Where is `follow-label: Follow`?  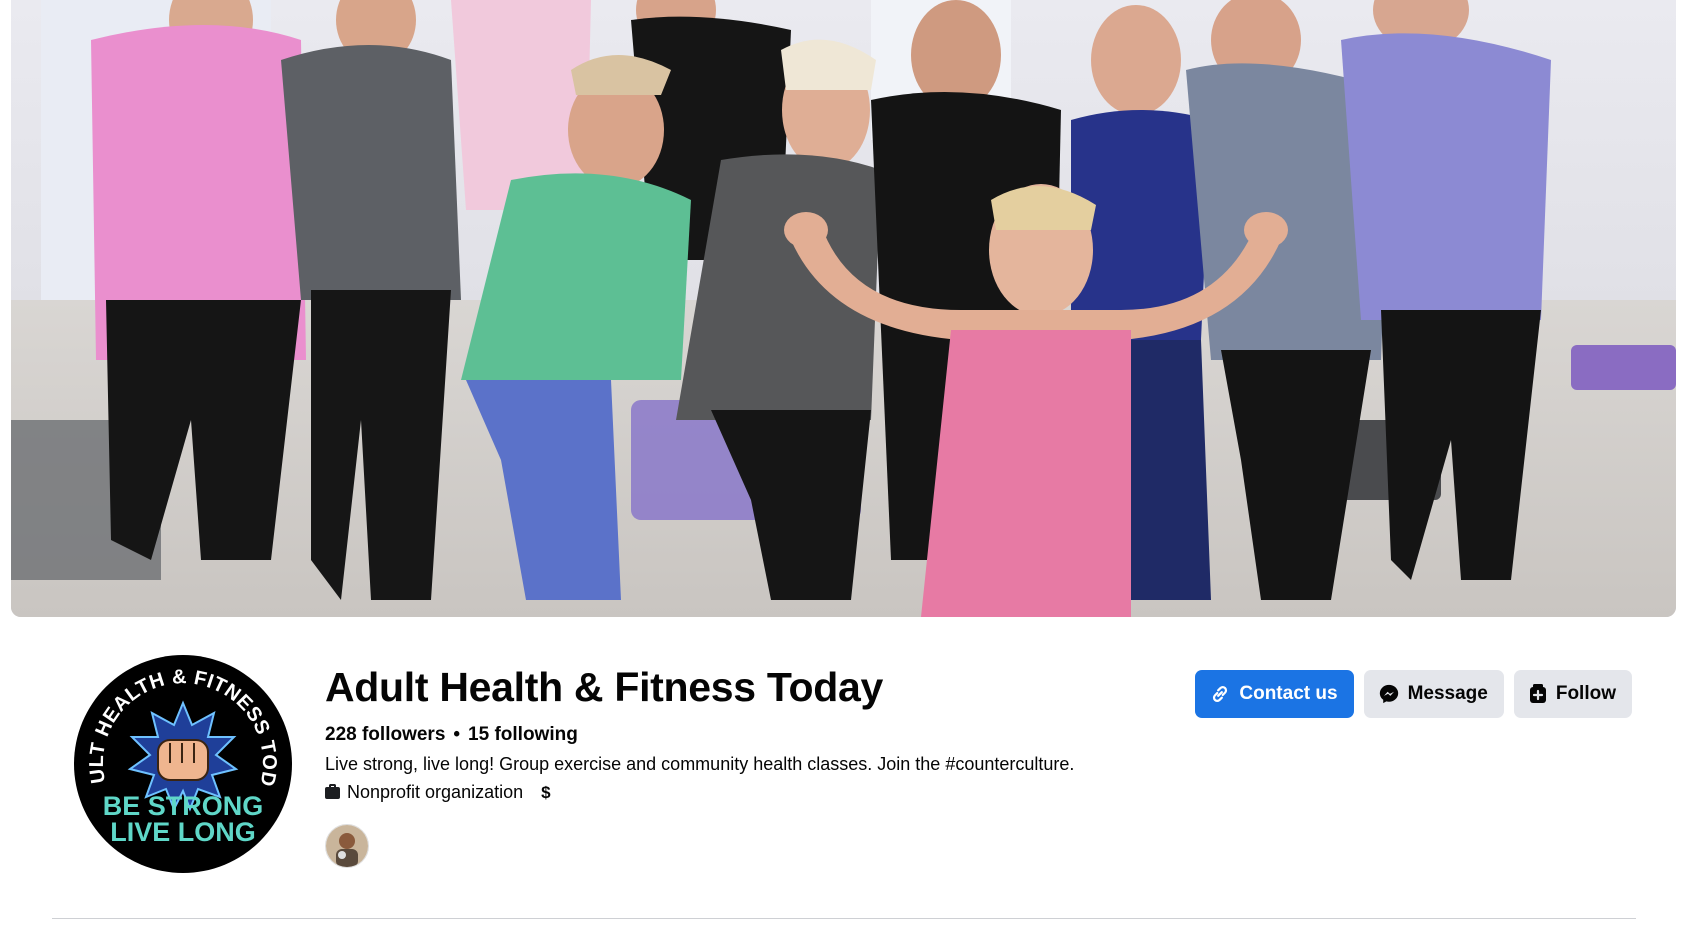
follow-label: Follow is located at coordinates (1585, 693).